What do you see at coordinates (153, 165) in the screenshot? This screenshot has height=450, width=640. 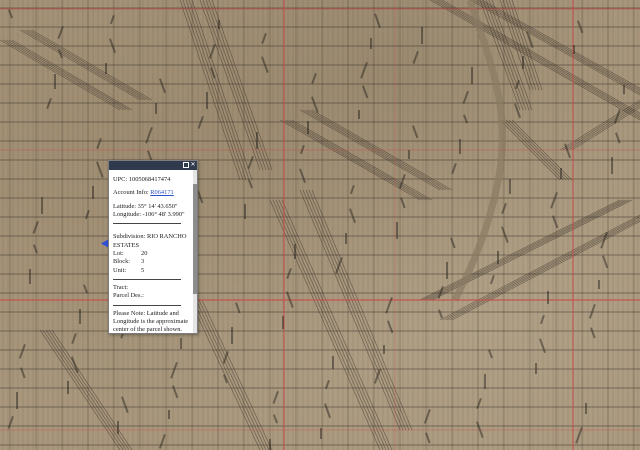 I see `popup-titlebar: ✕` at bounding box center [153, 165].